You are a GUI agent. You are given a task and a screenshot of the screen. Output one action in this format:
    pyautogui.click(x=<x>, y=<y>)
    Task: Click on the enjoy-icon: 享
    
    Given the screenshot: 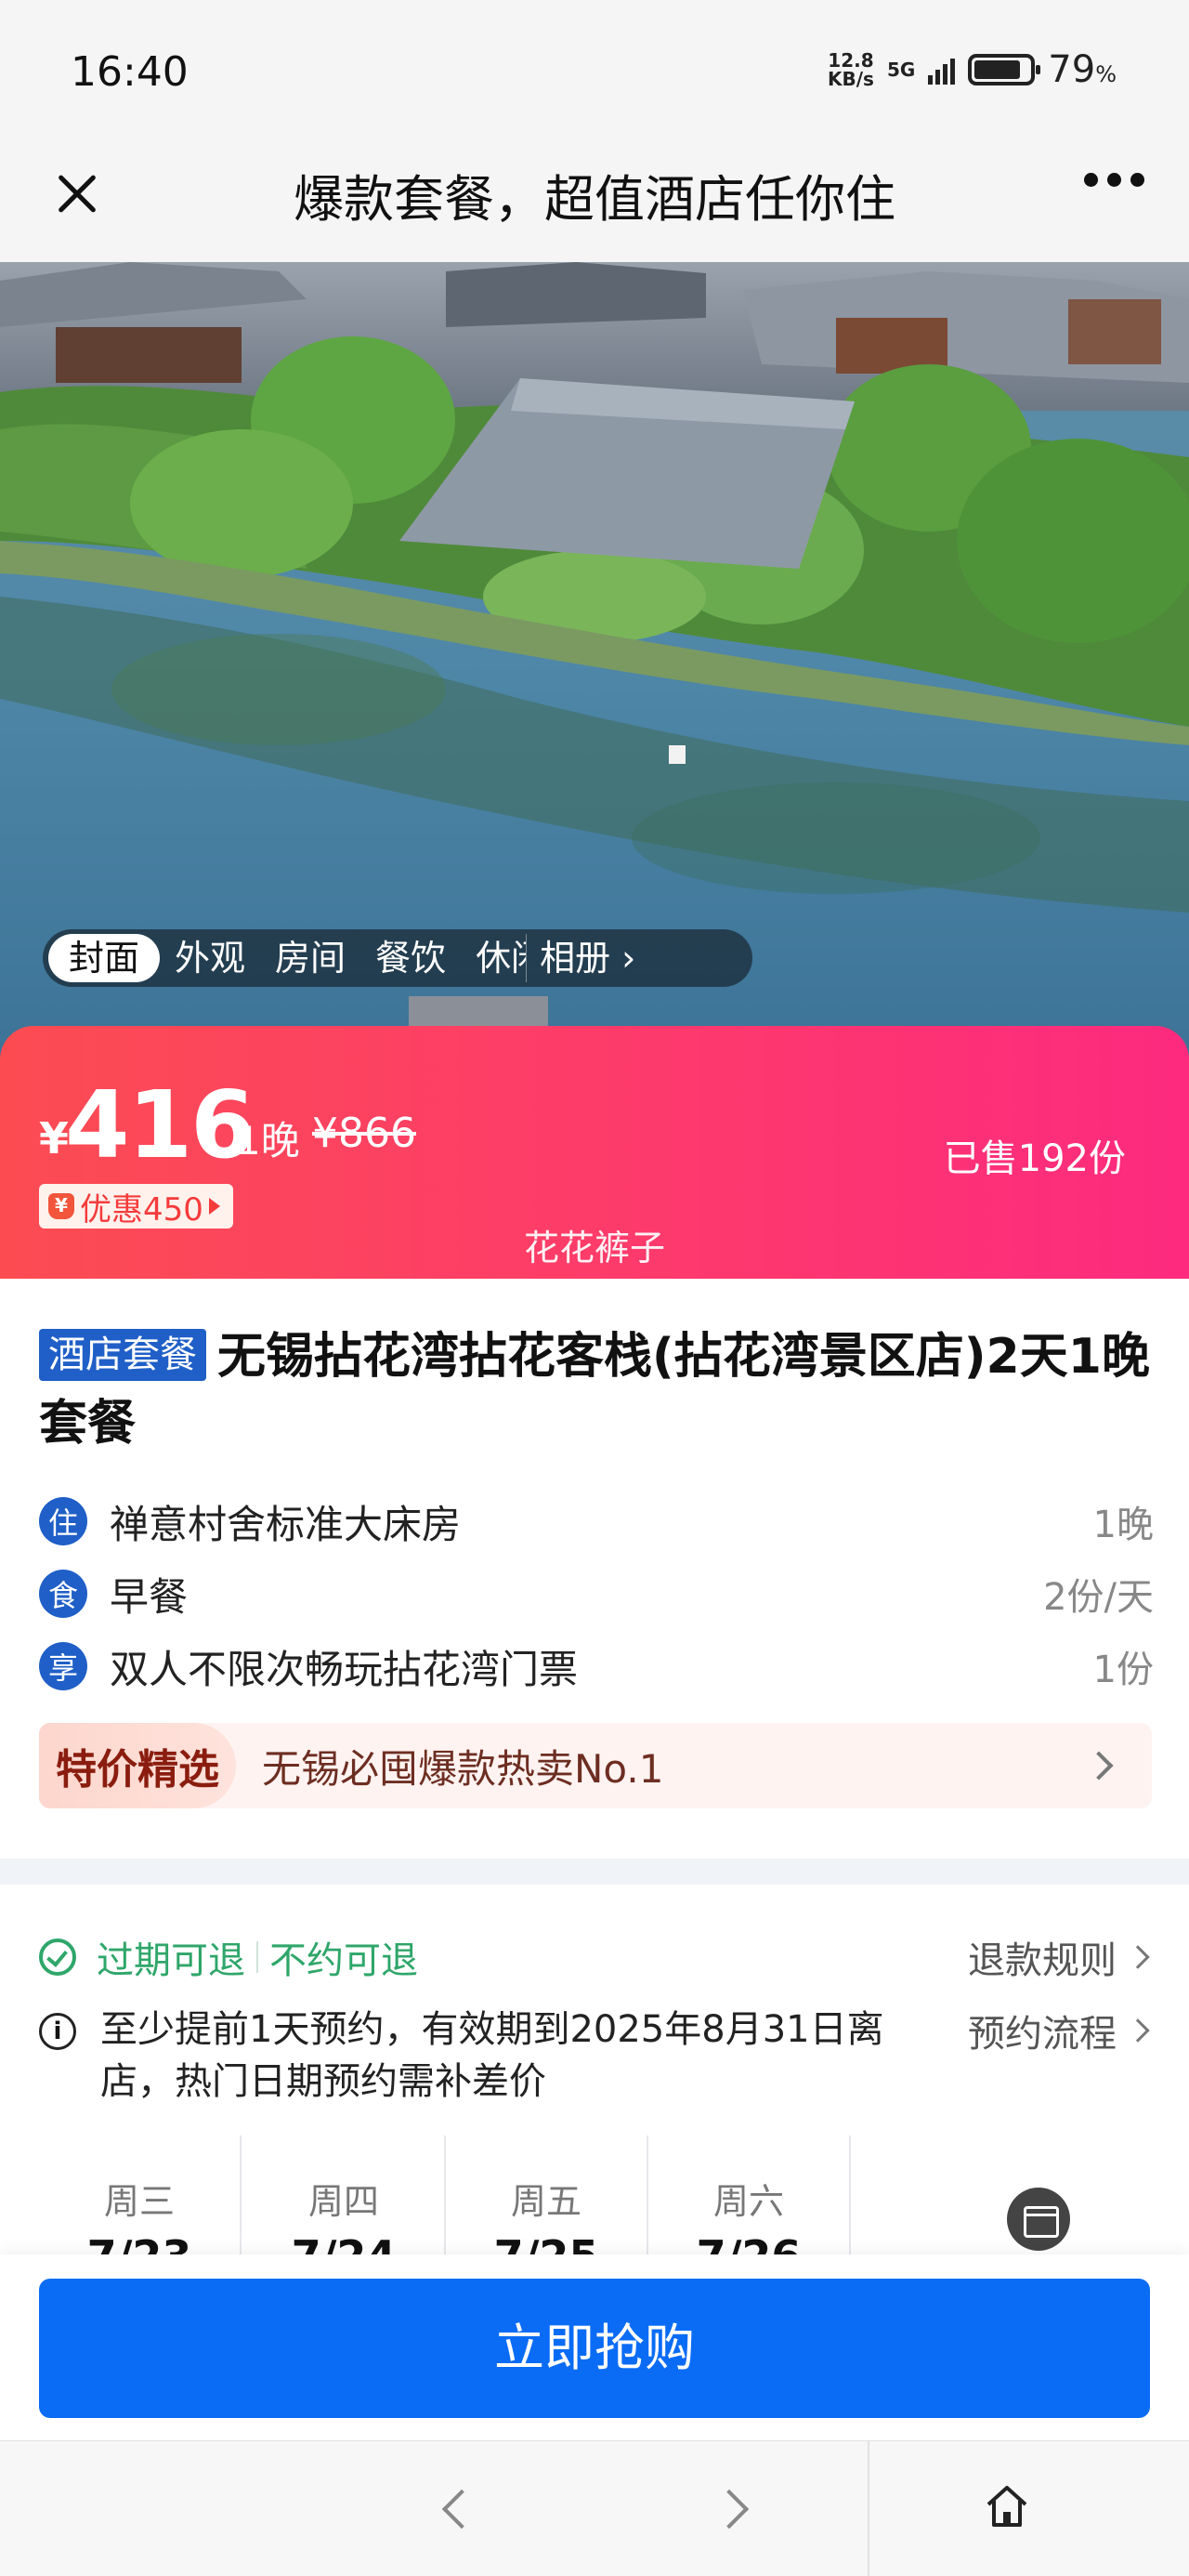 What is the action you would take?
    pyautogui.click(x=63, y=1666)
    